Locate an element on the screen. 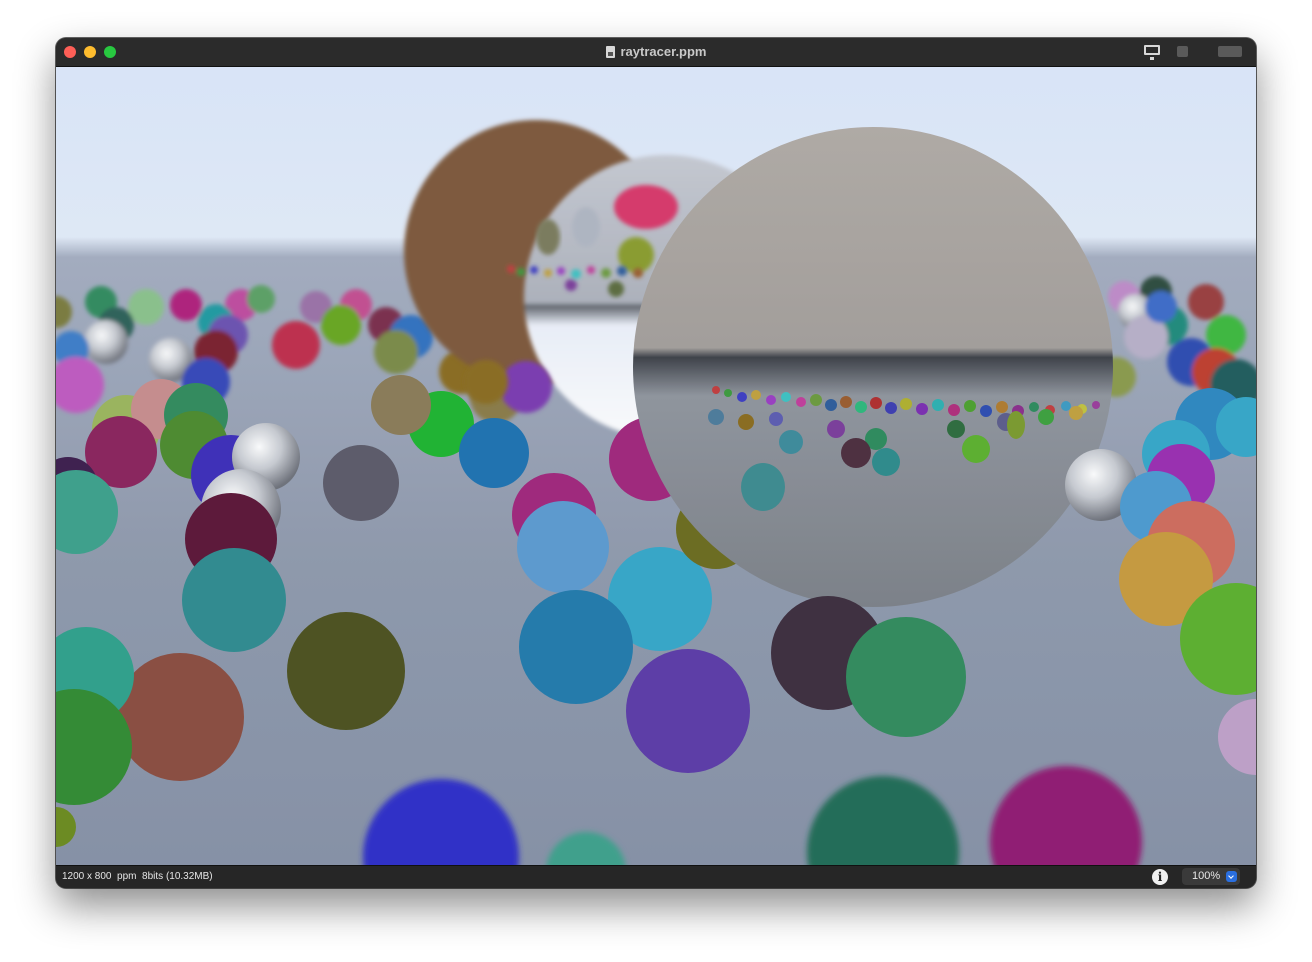  title-bar: raytracer.ppm is located at coordinates (656, 52).